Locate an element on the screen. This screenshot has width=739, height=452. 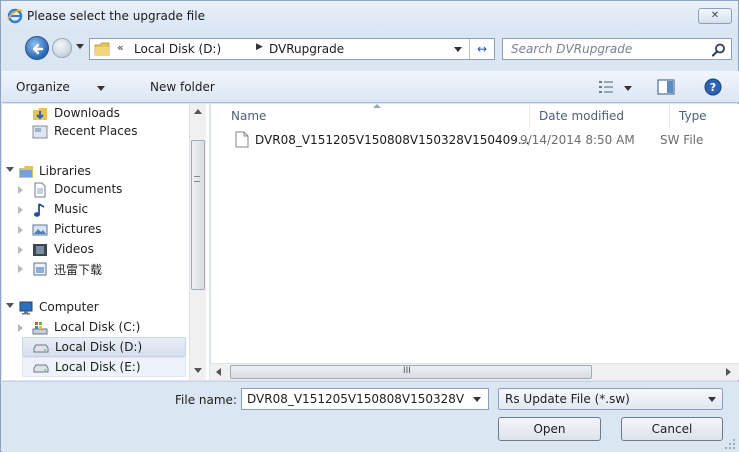
forward-button is located at coordinates (62, 48).